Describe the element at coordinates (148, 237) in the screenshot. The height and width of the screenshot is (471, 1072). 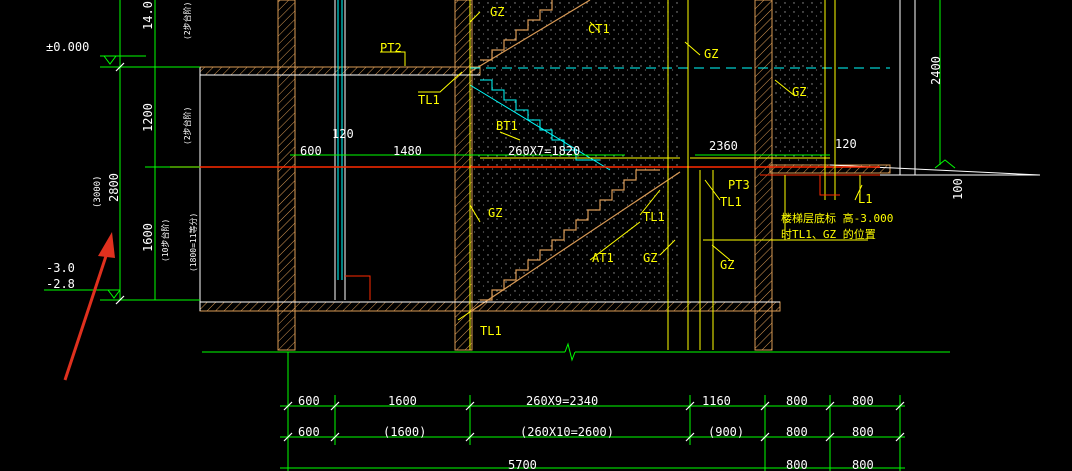
I see `label-dim-1600: 1600` at that location.